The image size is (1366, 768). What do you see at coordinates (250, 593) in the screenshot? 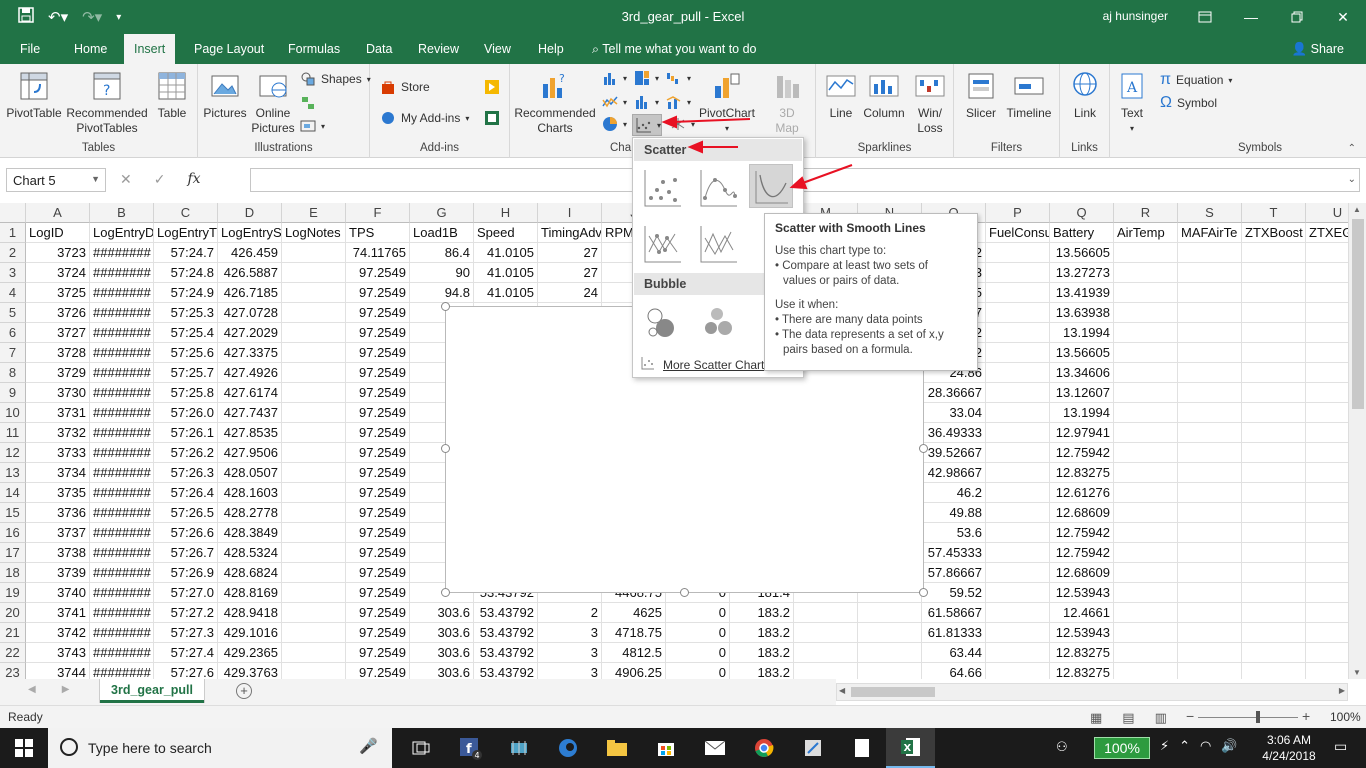
I see `table-cell: 428.8169` at bounding box center [250, 593].